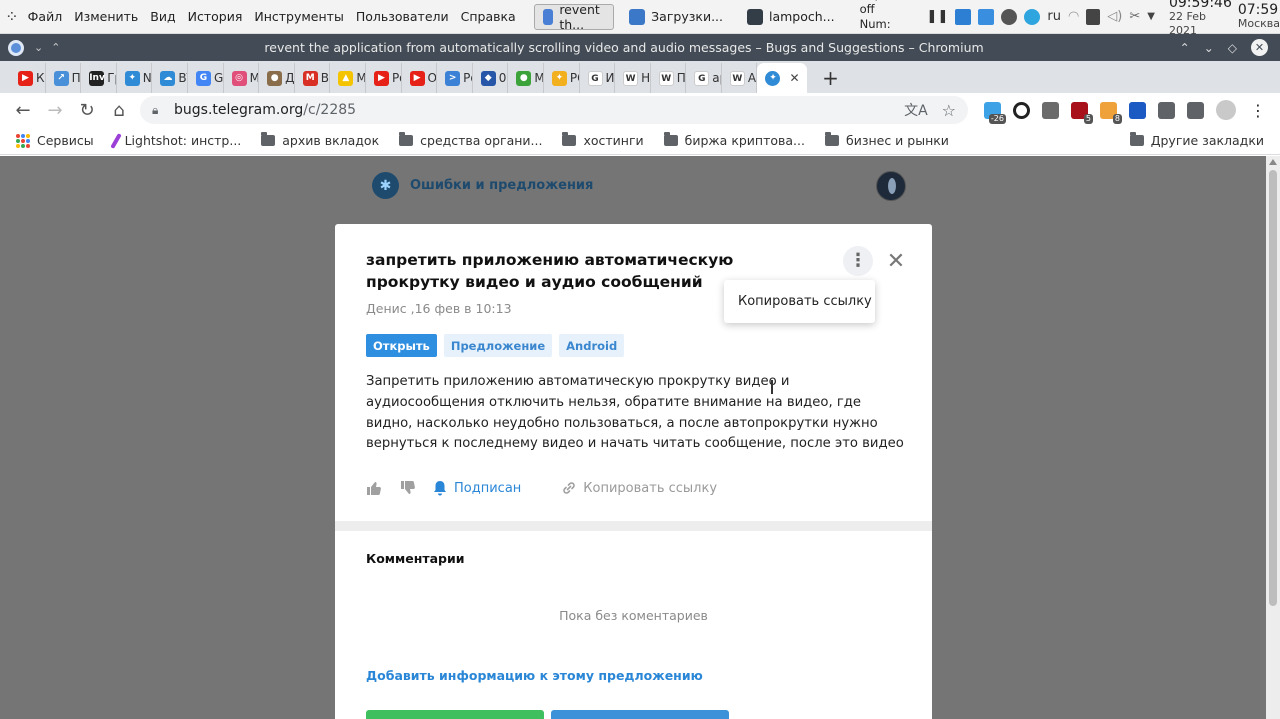  Describe the element at coordinates (320, 140) in the screenshot. I see `bookmark-item: архив вкладок` at that location.